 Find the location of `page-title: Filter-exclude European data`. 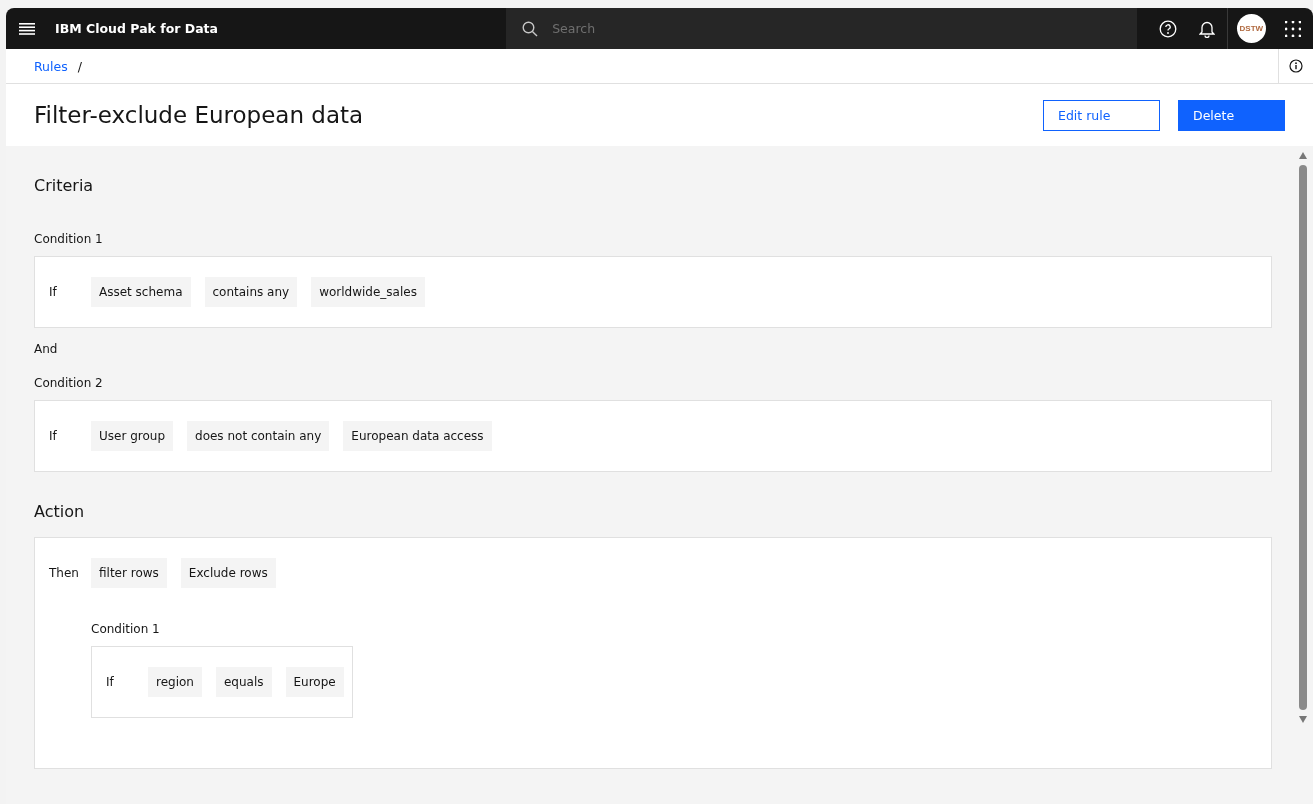

page-title: Filter-exclude European data is located at coordinates (199, 115).